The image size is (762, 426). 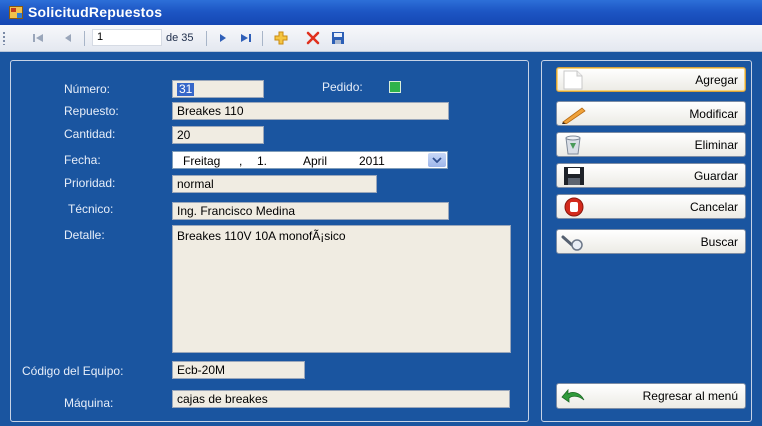 What do you see at coordinates (84, 235) in the screenshot?
I see `detalle-label: Detalle:` at bounding box center [84, 235].